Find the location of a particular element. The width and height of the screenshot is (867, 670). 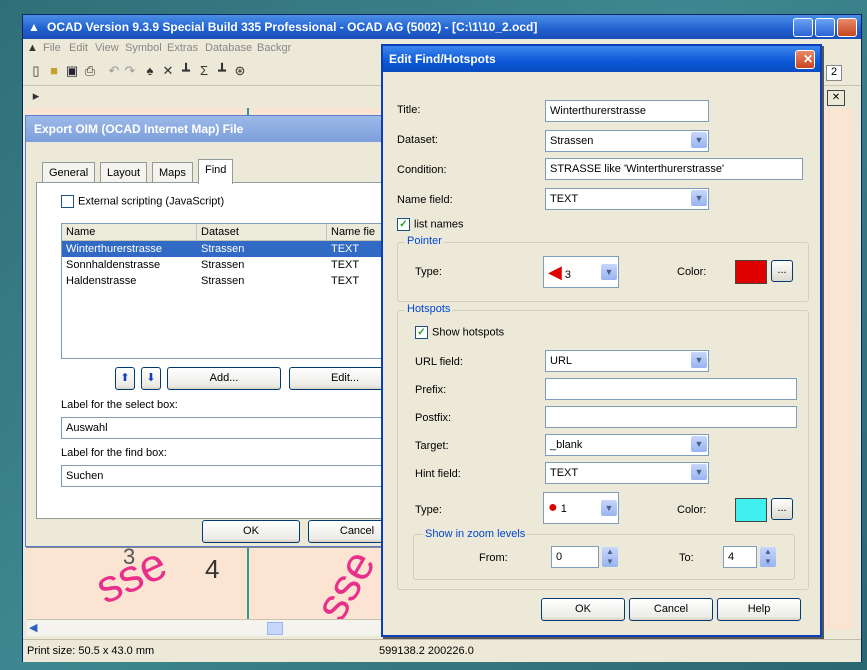

row-dataset: Strassen is located at coordinates (223, 281).